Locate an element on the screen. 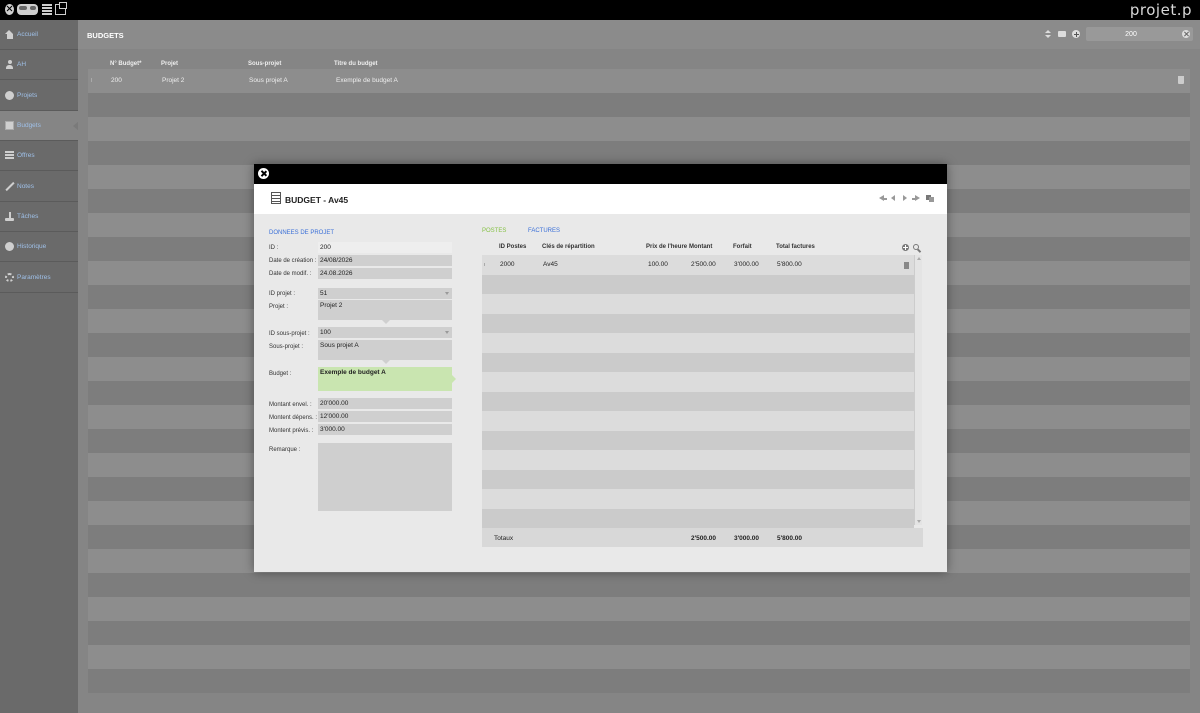  sort-icon is located at coordinates (1048, 34).